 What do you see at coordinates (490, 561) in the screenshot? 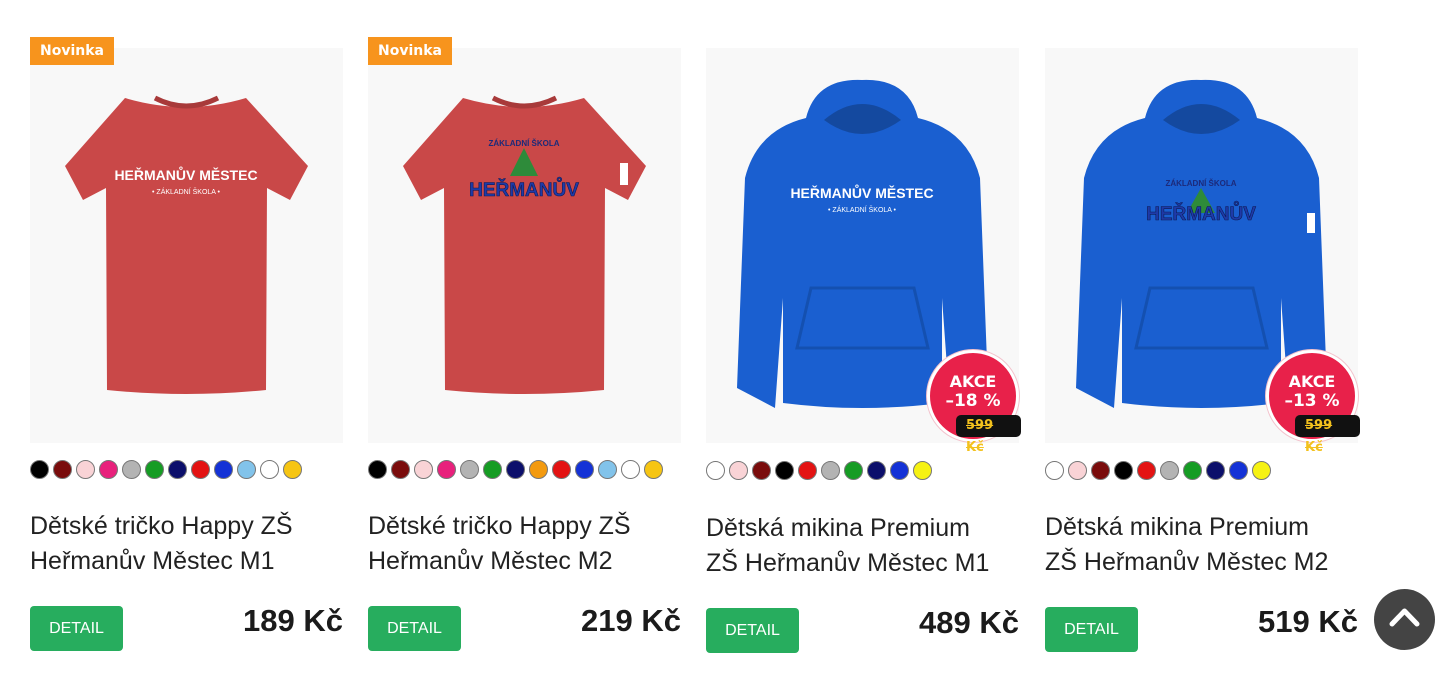
I see `title-line-2: Heřmanův Městec M2` at bounding box center [490, 561].